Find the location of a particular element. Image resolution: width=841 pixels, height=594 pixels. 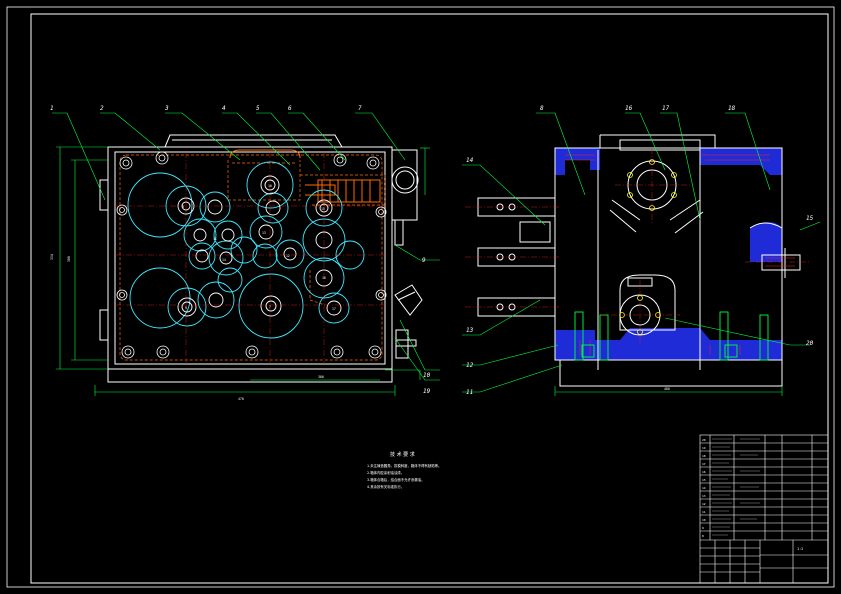

svg-text: 4 is located at coordinates (224, 108).